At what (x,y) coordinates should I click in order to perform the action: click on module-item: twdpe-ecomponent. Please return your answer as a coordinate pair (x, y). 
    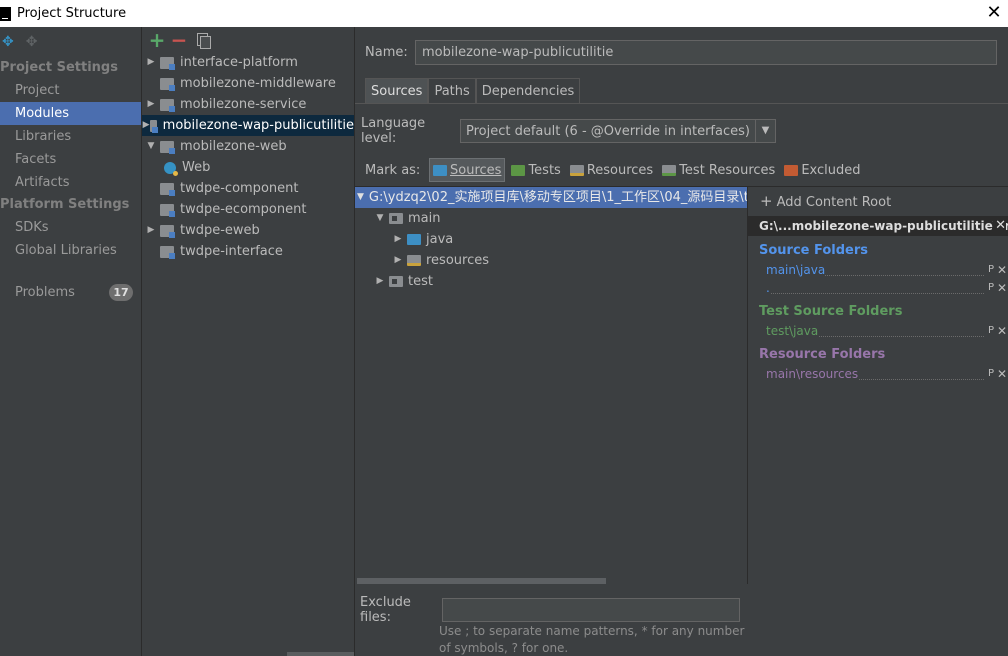
    Looking at the image, I should click on (248, 209).